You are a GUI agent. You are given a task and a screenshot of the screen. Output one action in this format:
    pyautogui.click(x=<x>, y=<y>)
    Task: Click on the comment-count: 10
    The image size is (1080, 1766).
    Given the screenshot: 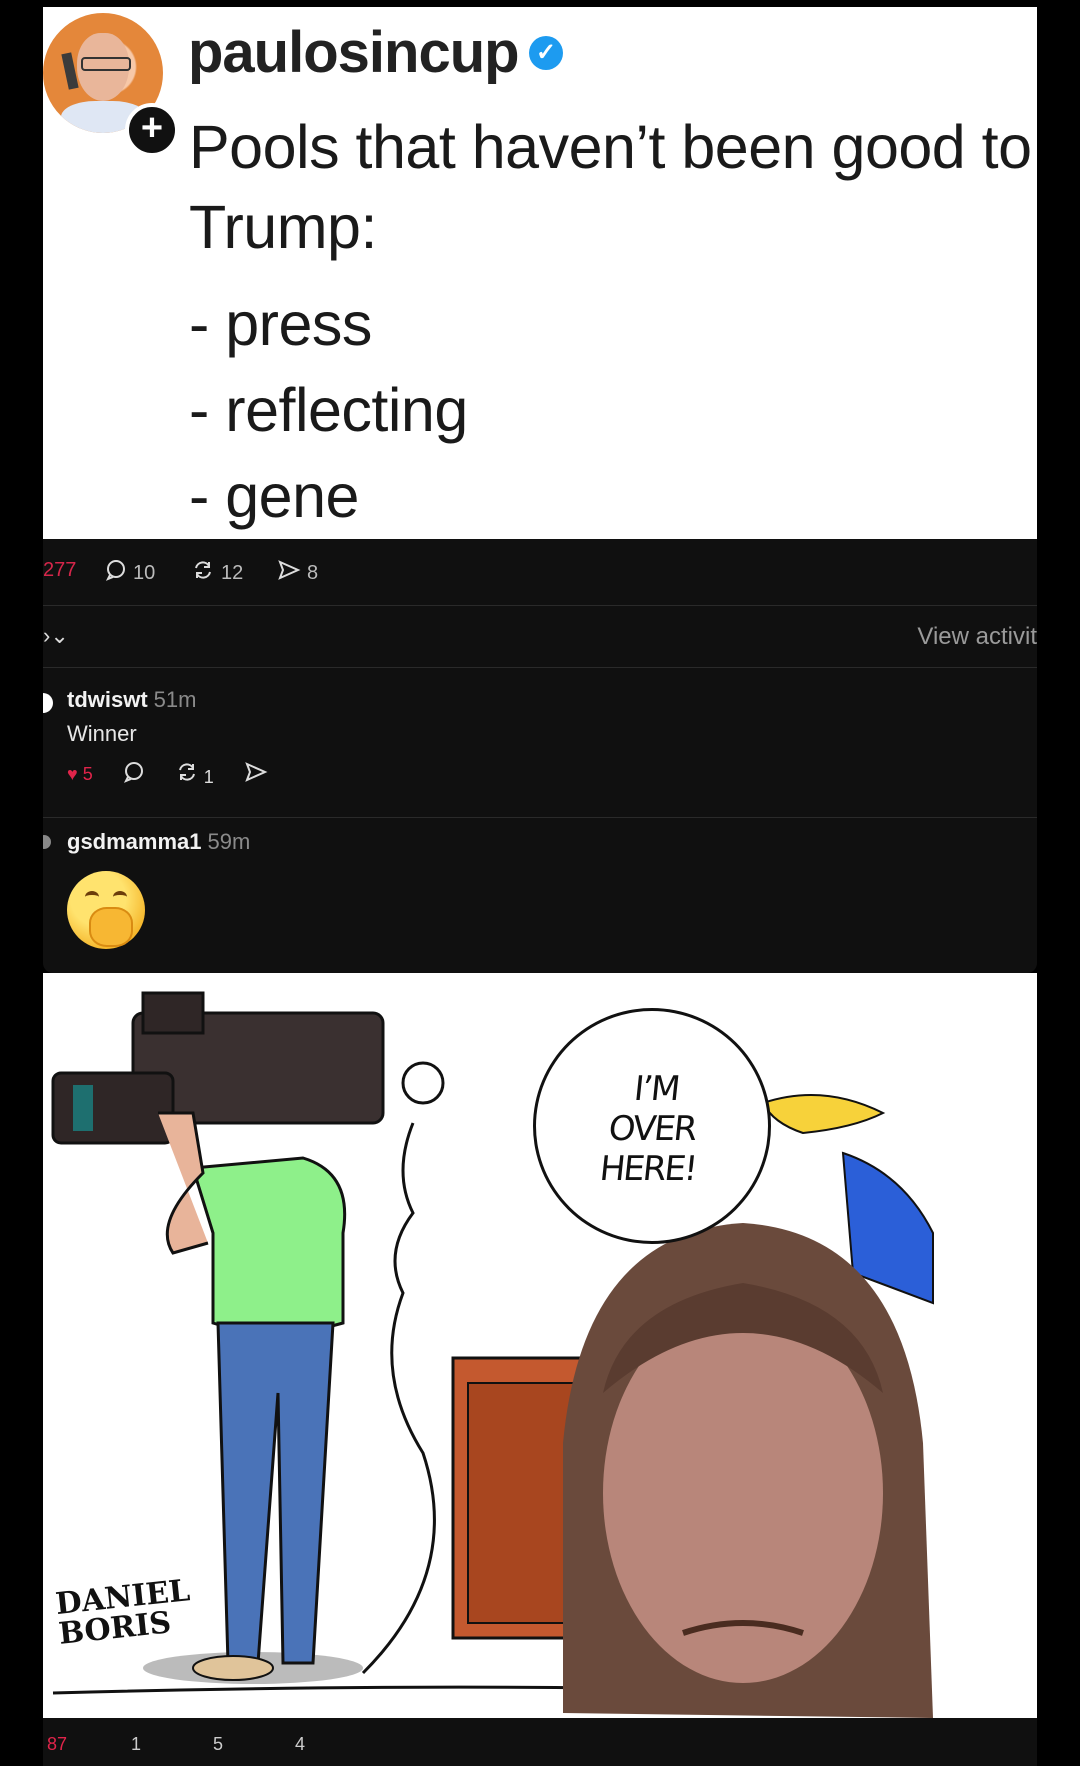 What is the action you would take?
    pyautogui.click(x=144, y=573)
    